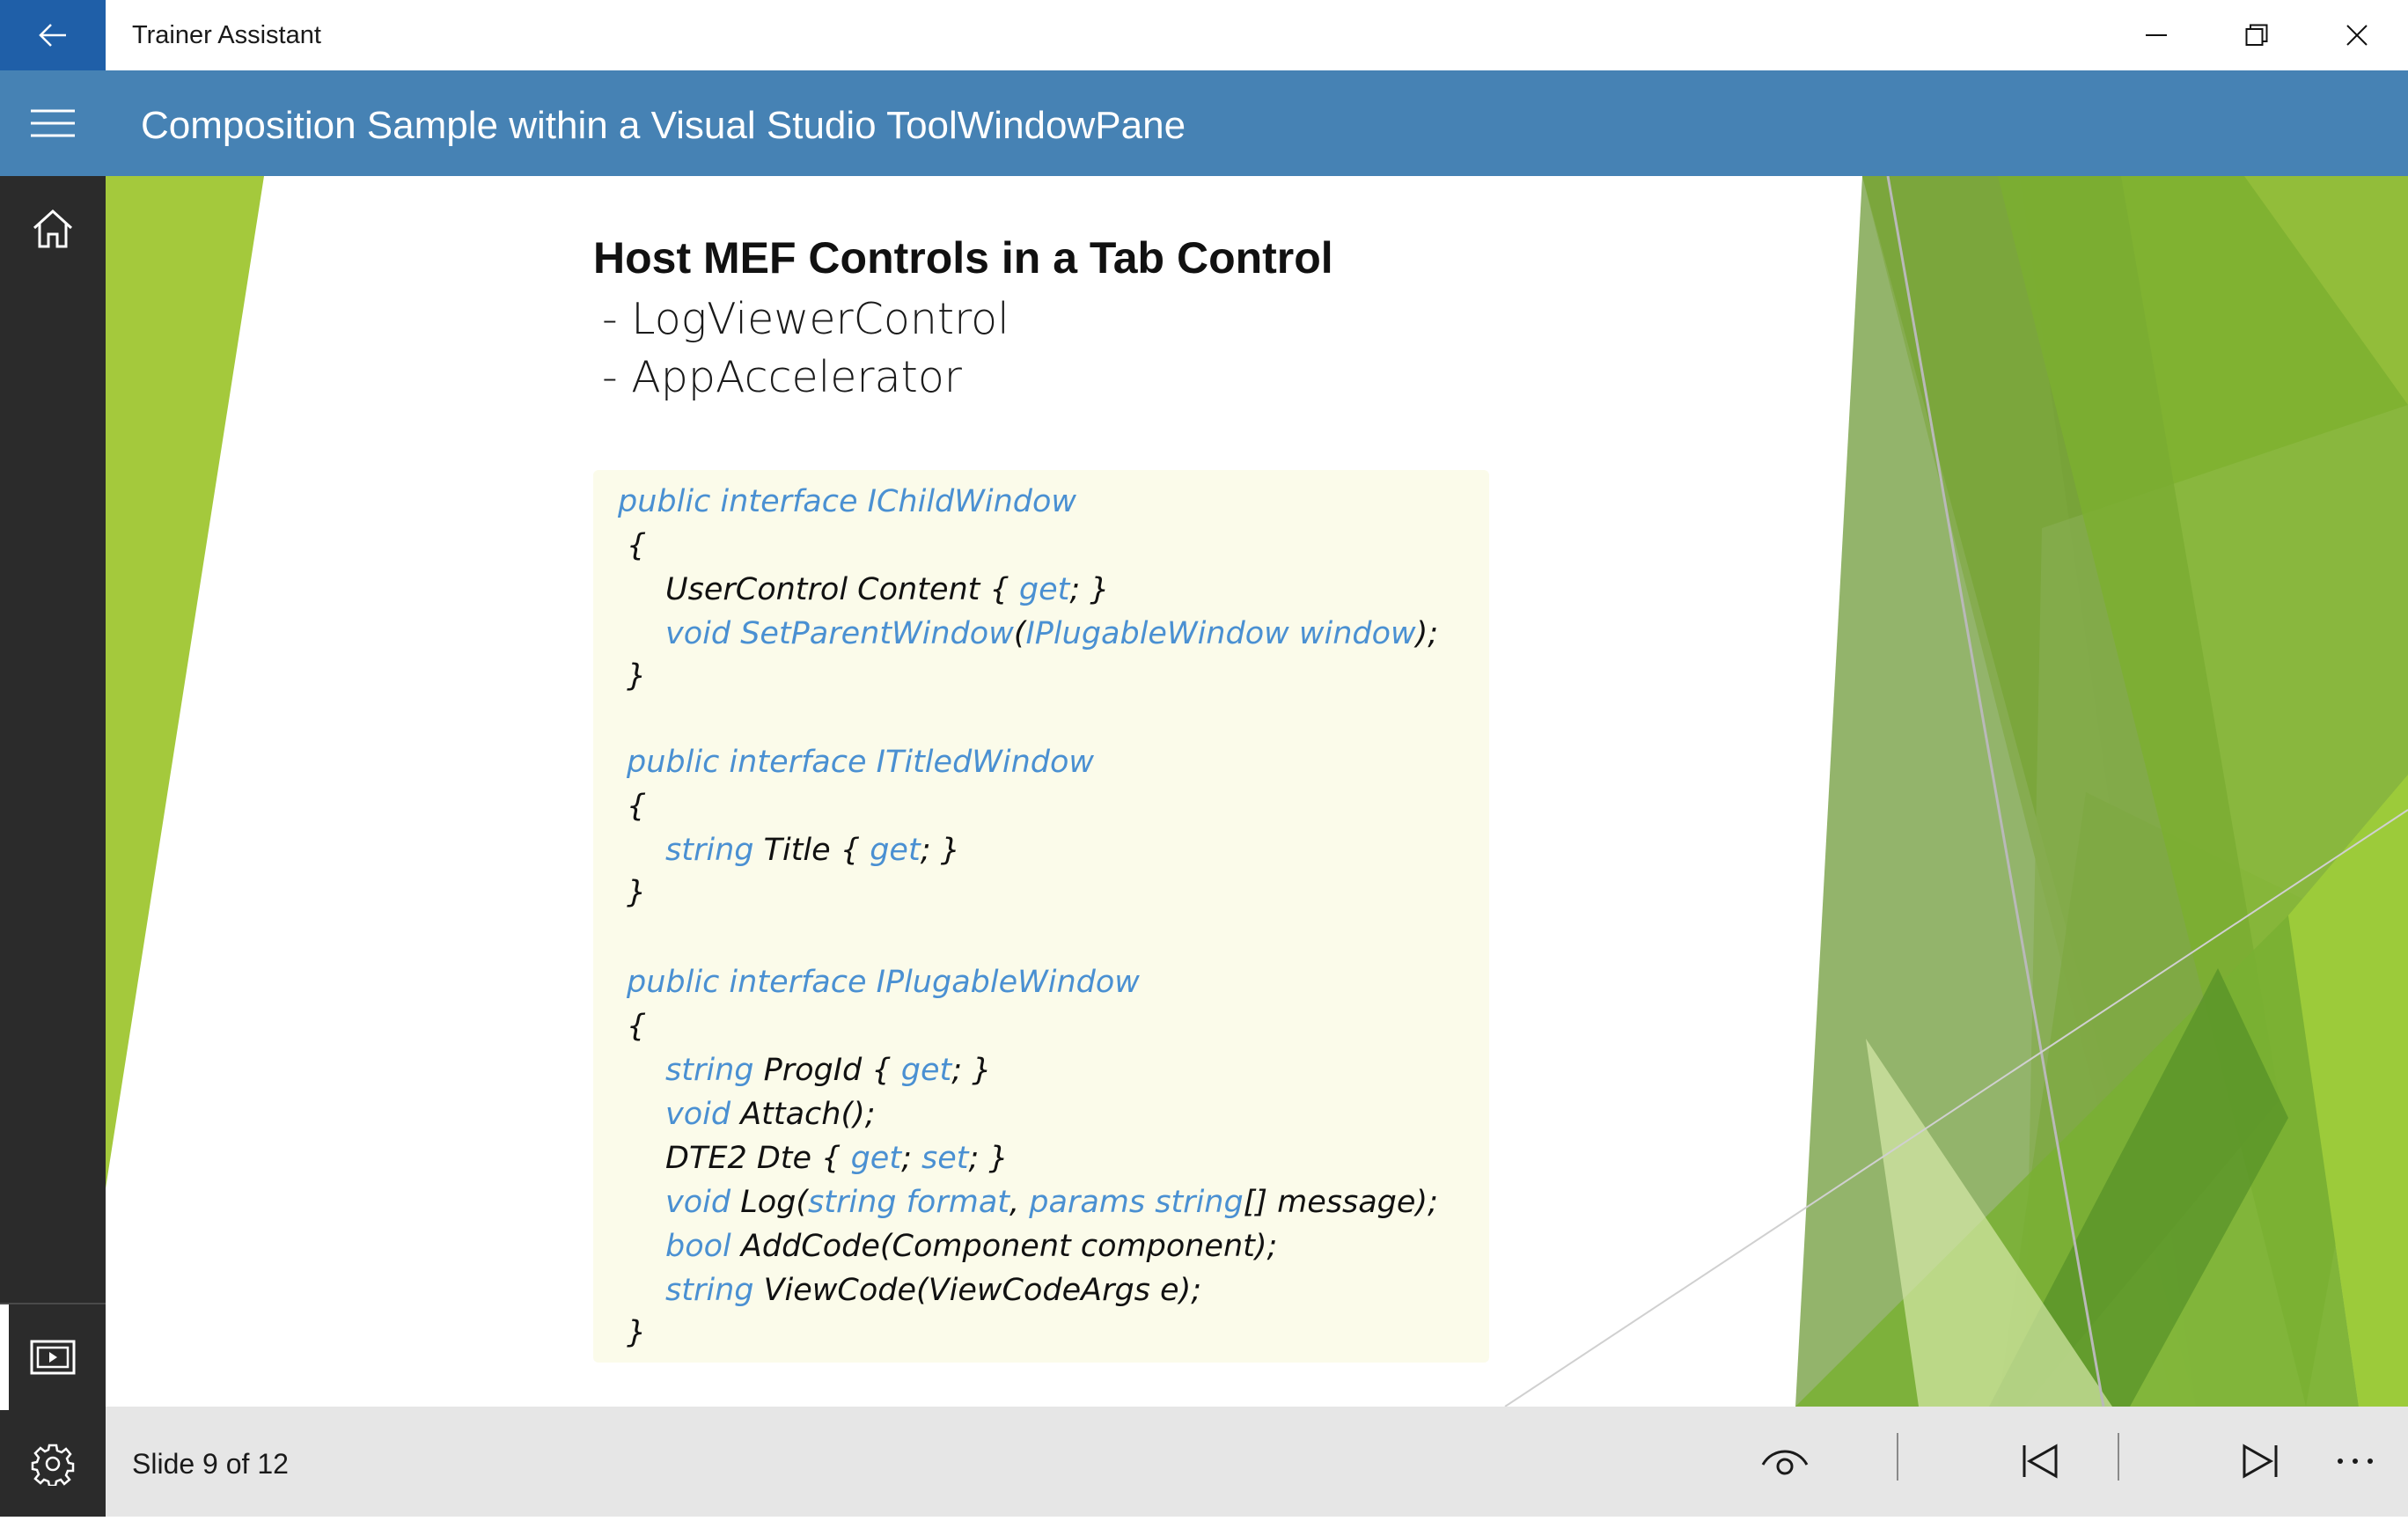  What do you see at coordinates (1019, 633) in the screenshot?
I see `code-text: (` at bounding box center [1019, 633].